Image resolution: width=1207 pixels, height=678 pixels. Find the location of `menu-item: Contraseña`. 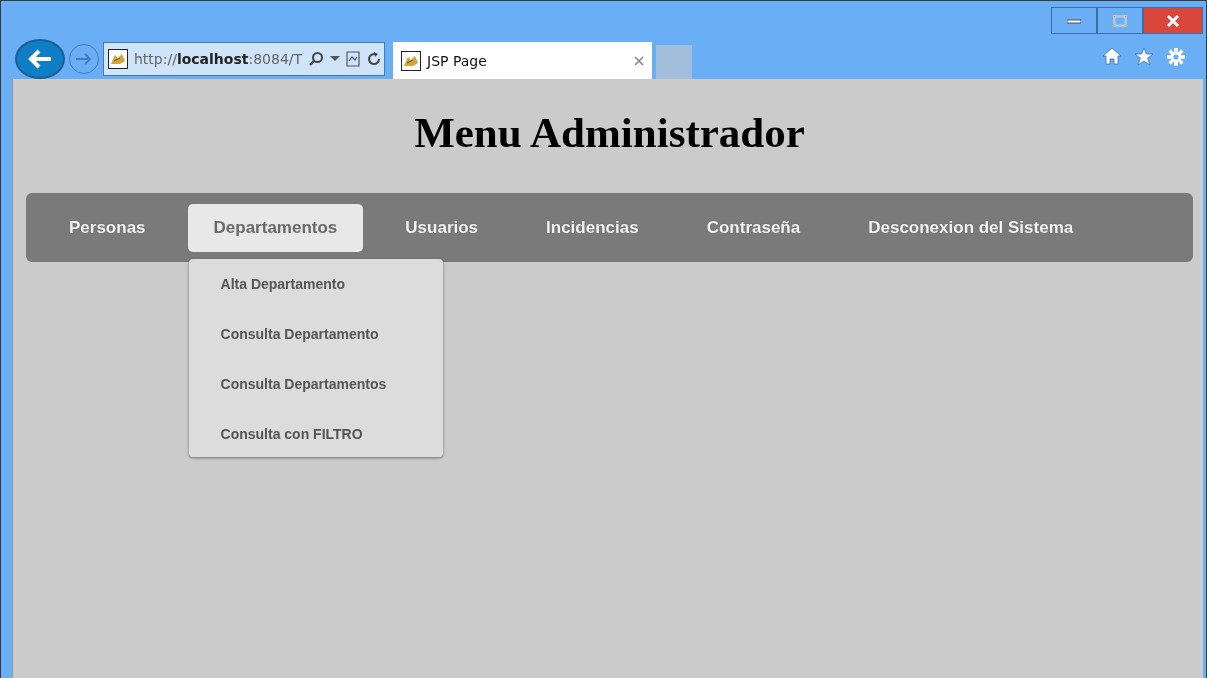

menu-item: Contraseña is located at coordinates (753, 227).